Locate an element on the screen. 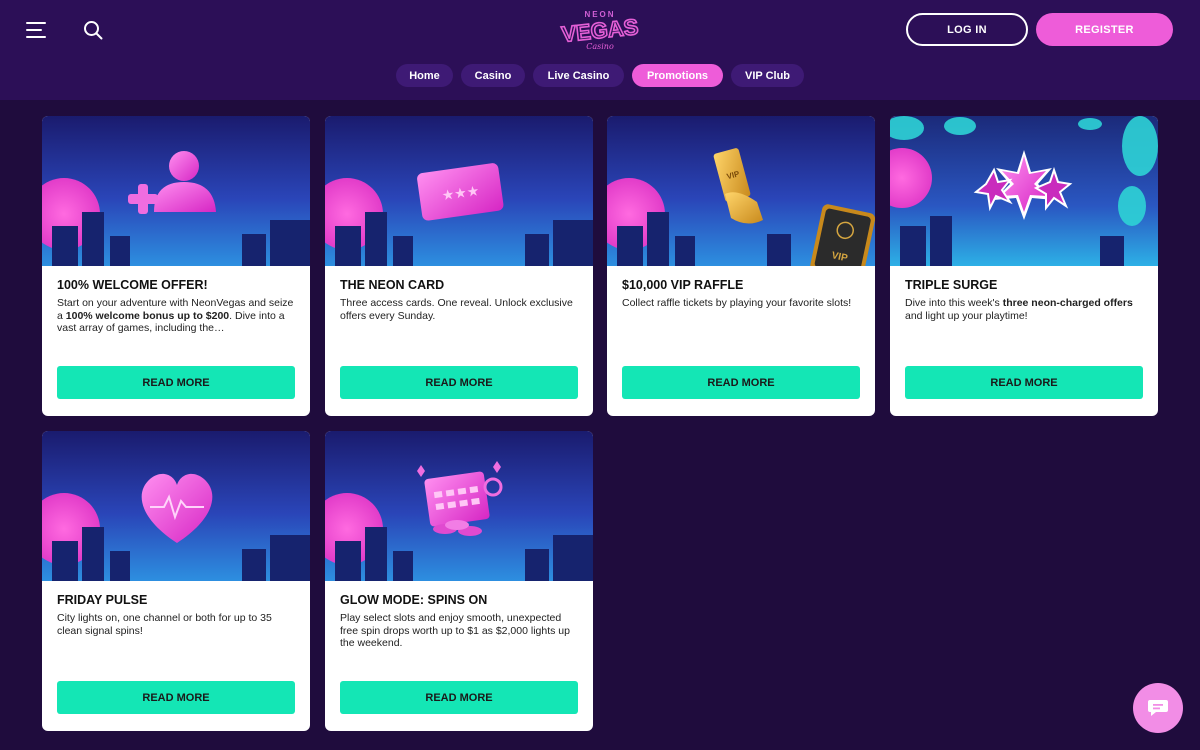  tab-promotions: Promotions is located at coordinates (677, 75).